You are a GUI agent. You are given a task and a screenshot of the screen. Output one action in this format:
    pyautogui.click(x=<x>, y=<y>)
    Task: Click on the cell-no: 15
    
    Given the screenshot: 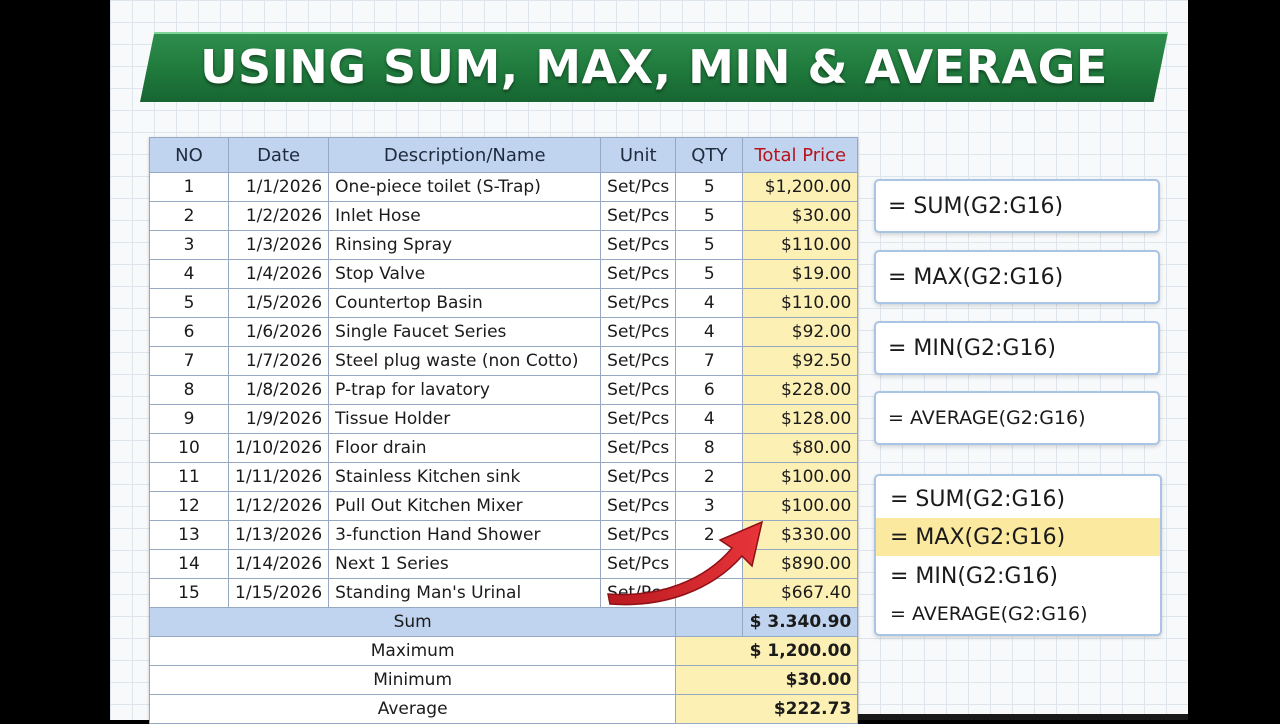 What is the action you would take?
    pyautogui.click(x=189, y=593)
    